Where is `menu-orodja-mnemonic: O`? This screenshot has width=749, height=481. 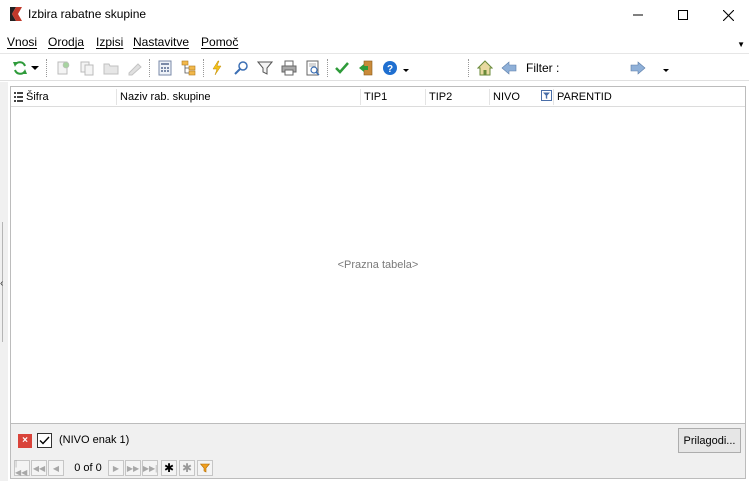
menu-orodja-mnemonic: O is located at coordinates (53, 42).